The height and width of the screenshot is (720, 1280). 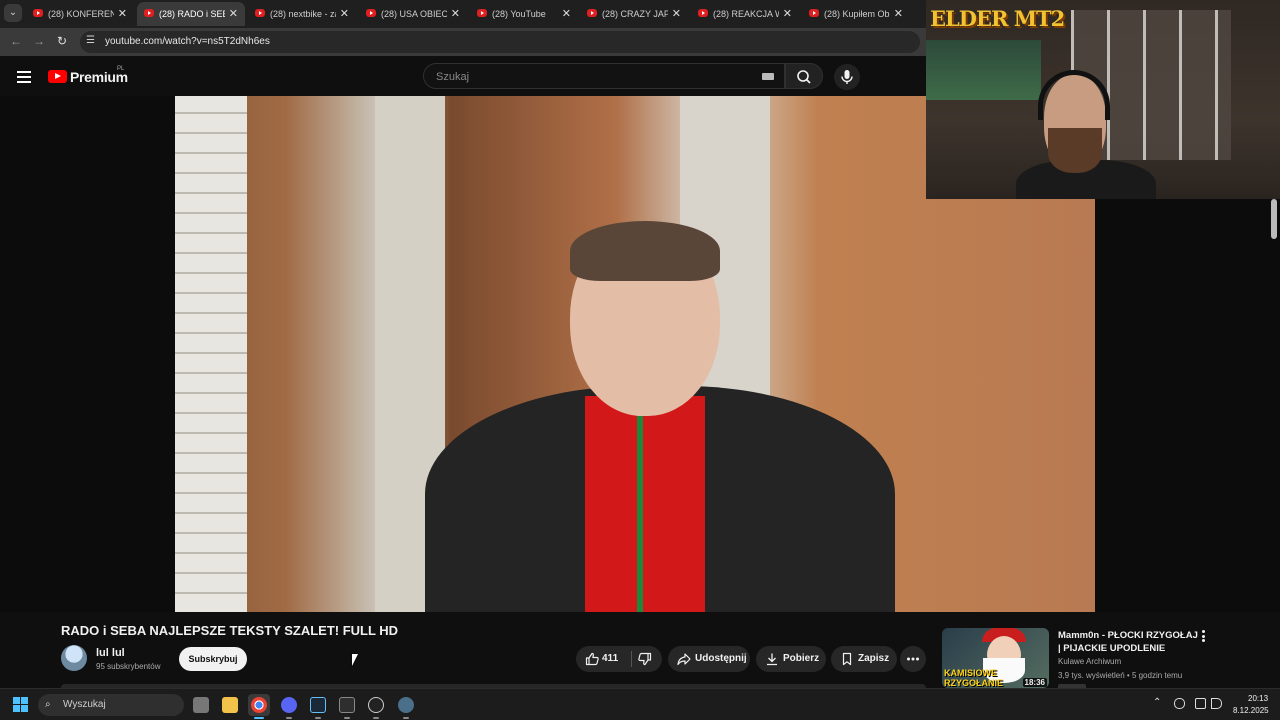 I want to click on task-view-icon, so click(x=201, y=705).